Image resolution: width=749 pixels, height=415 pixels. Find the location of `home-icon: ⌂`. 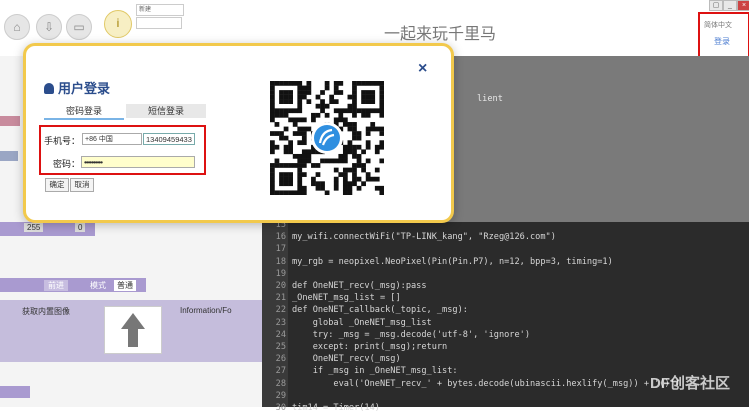

home-icon: ⌂ is located at coordinates (17, 27).